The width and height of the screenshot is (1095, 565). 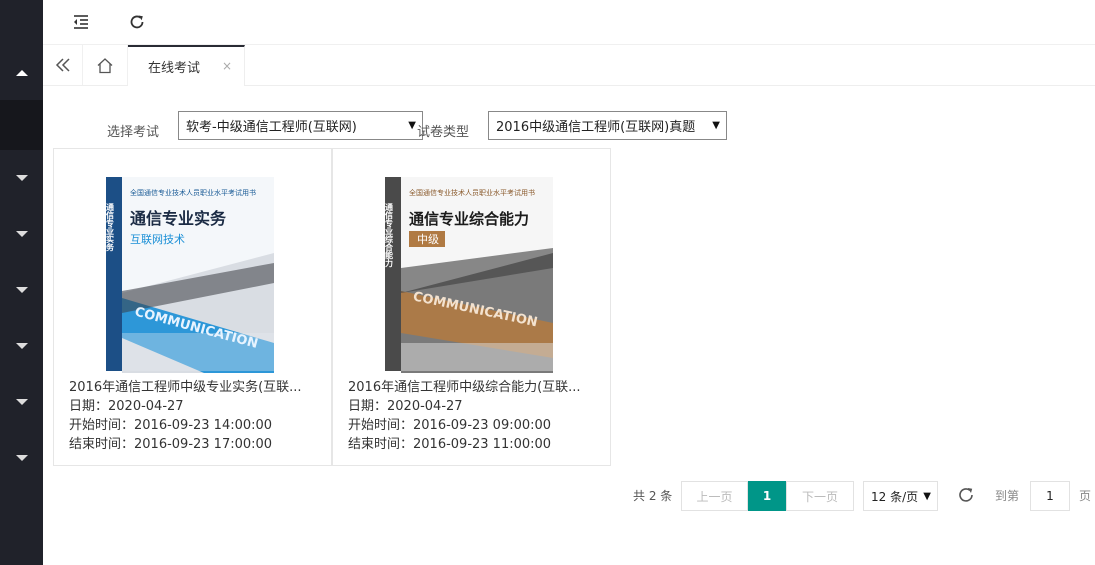 What do you see at coordinates (428, 239) in the screenshot?
I see `cover-subtitle: 中级` at bounding box center [428, 239].